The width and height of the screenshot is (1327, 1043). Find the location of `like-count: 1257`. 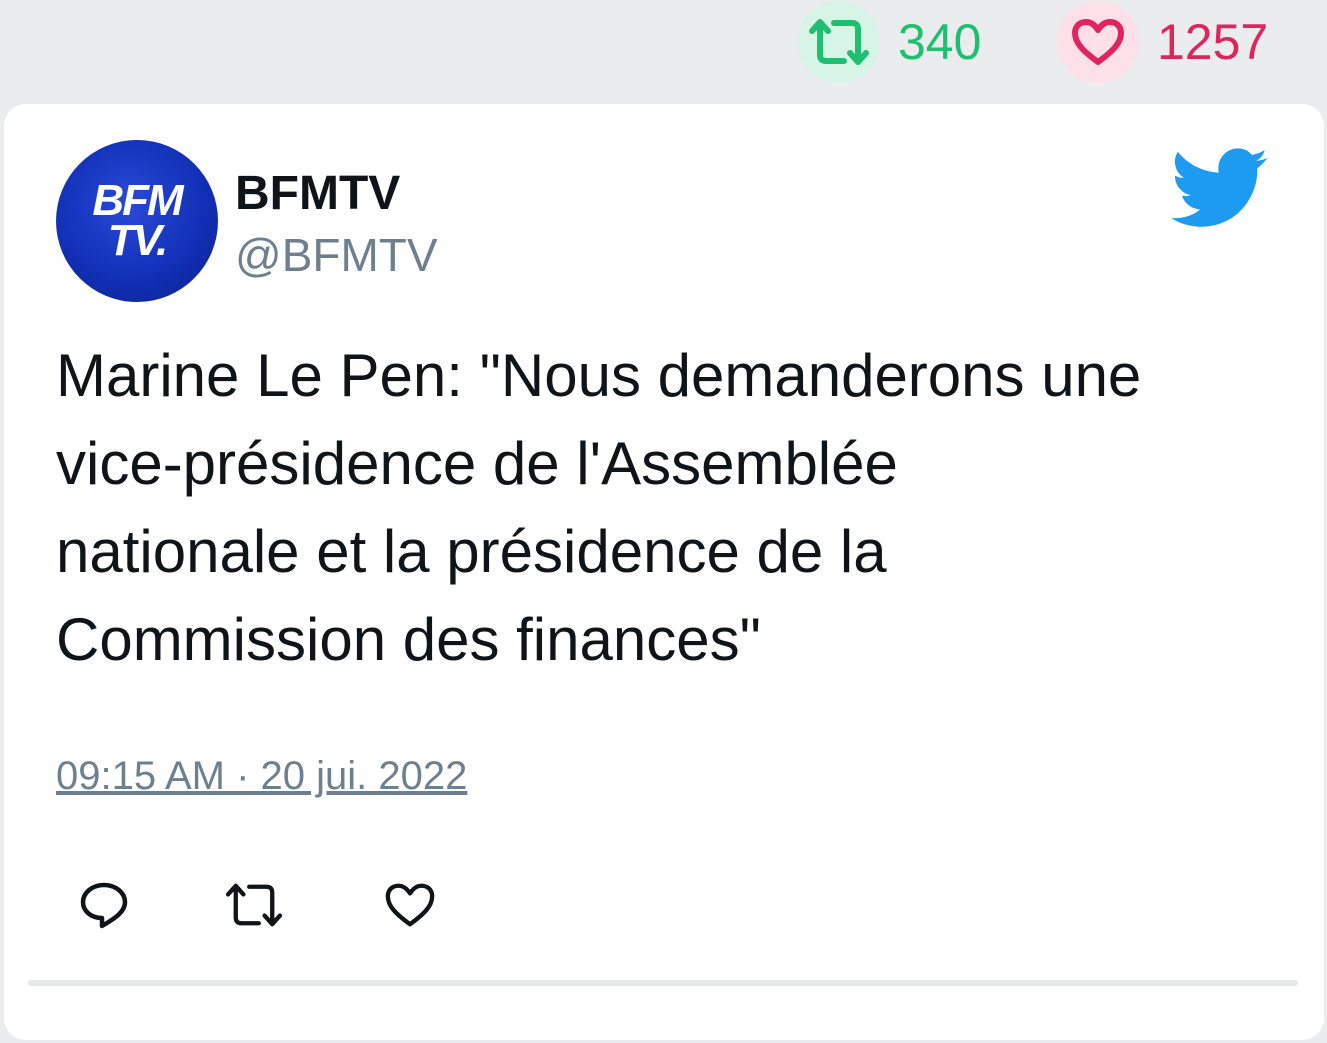

like-count: 1257 is located at coordinates (1213, 42).